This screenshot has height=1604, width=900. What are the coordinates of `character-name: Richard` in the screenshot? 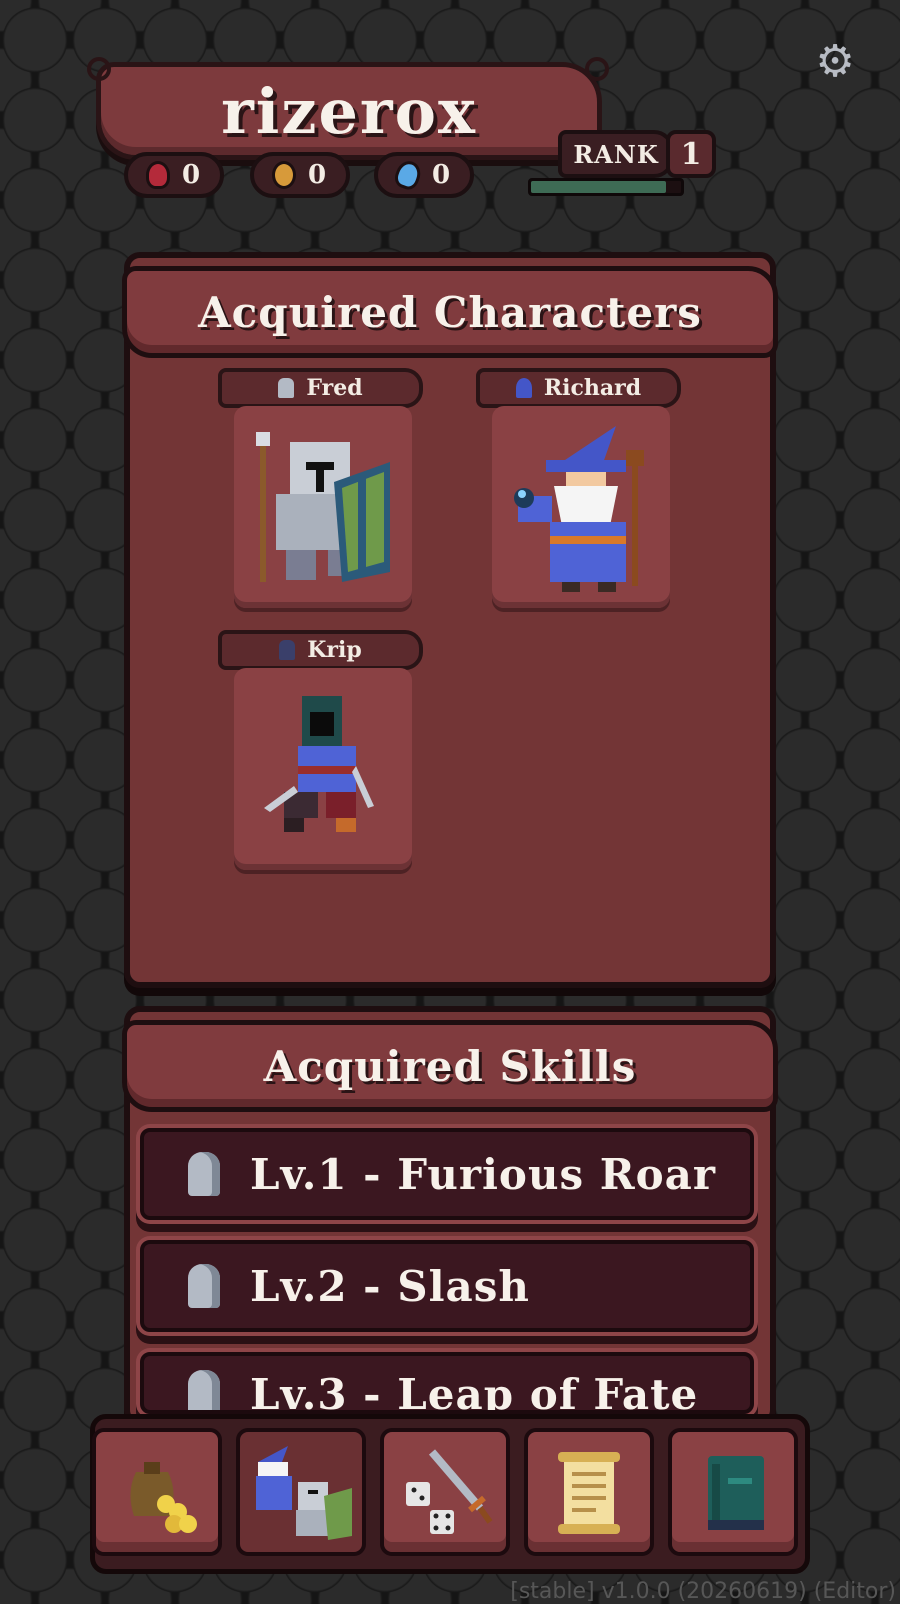 It's located at (592, 388).